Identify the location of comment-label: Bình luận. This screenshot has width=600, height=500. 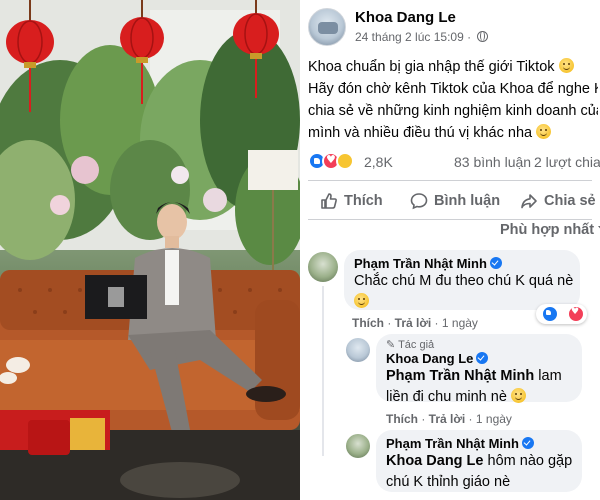
(467, 201).